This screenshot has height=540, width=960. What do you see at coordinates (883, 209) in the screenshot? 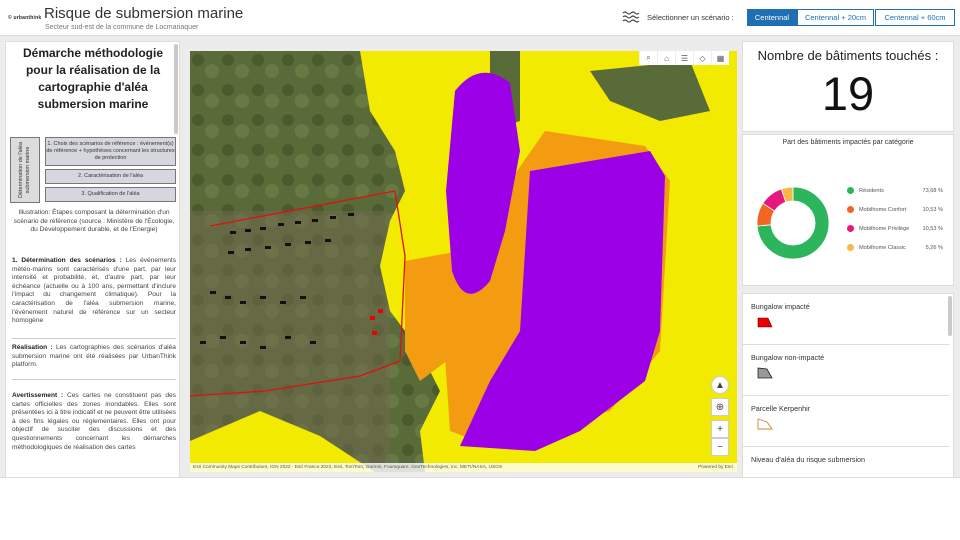
I see `pie-legend-label: Mobilhome Confort` at bounding box center [883, 209].